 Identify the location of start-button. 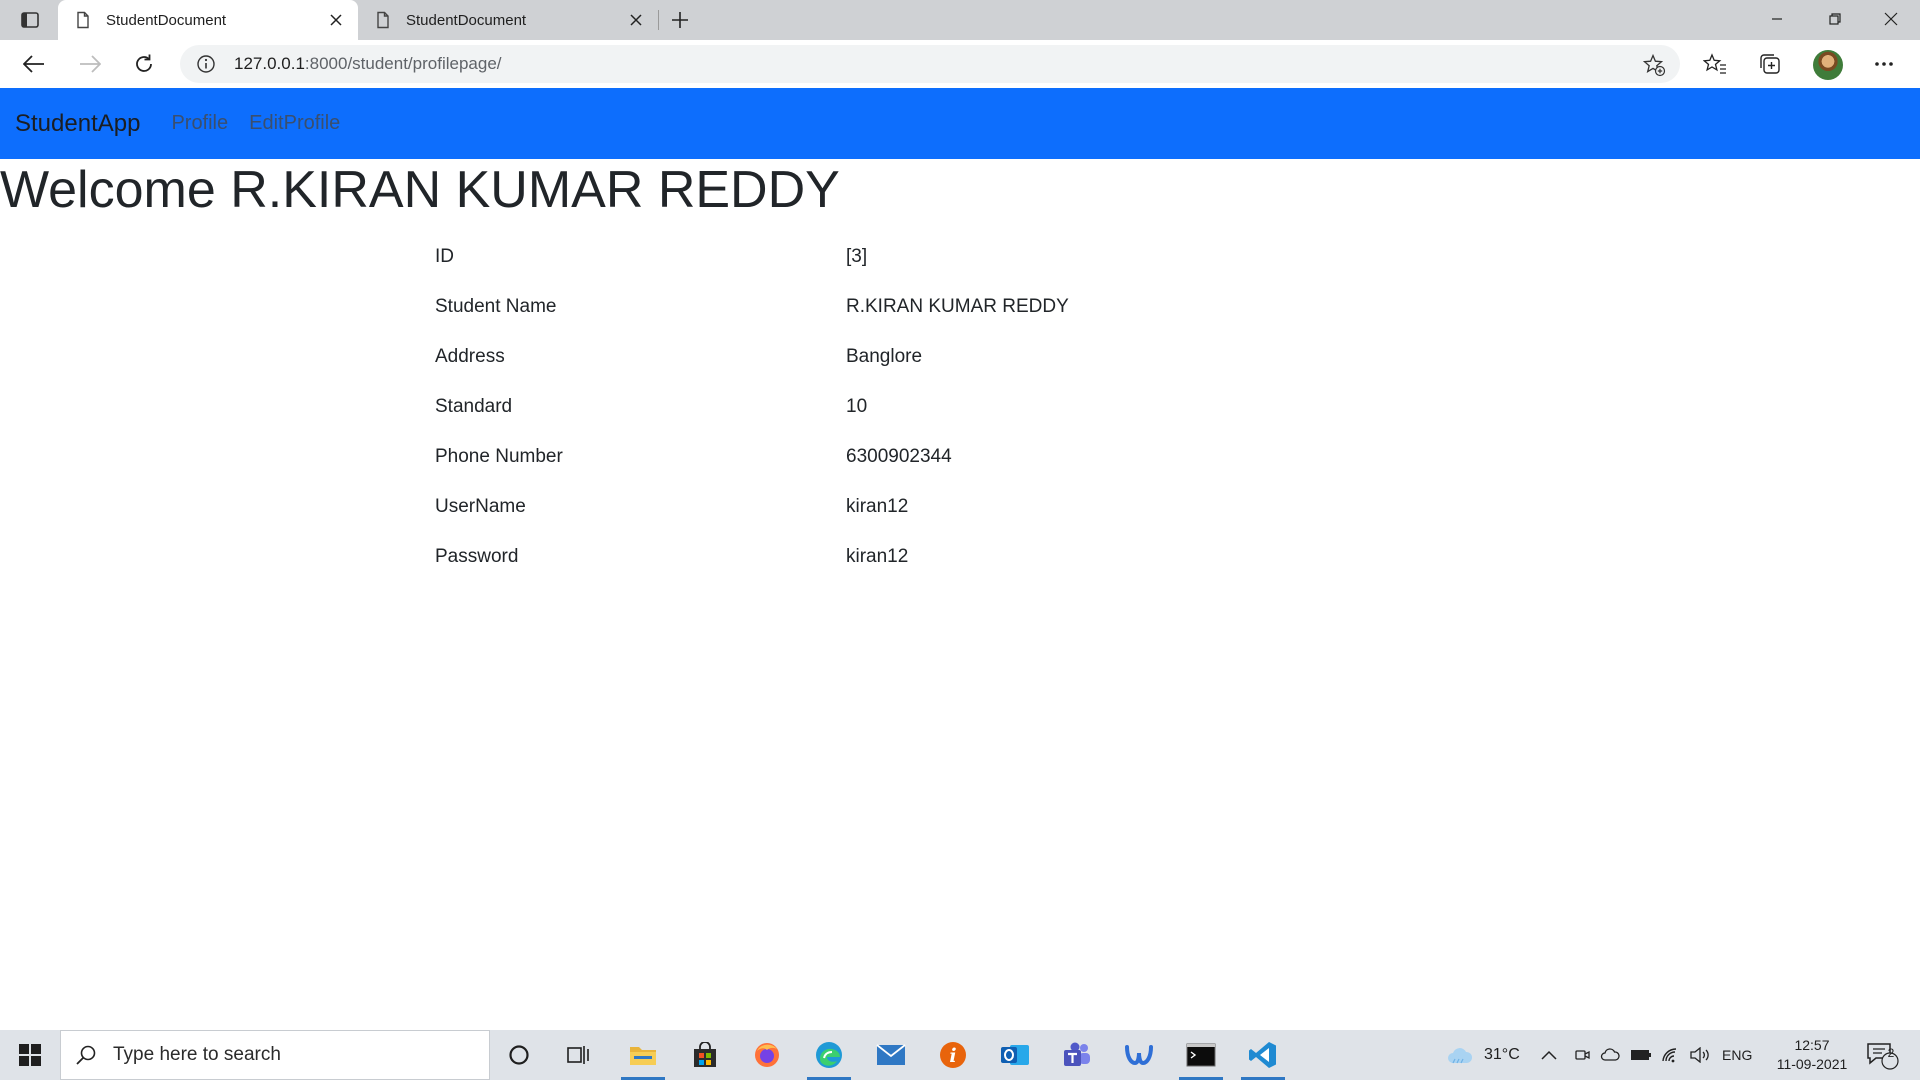
(30, 1055).